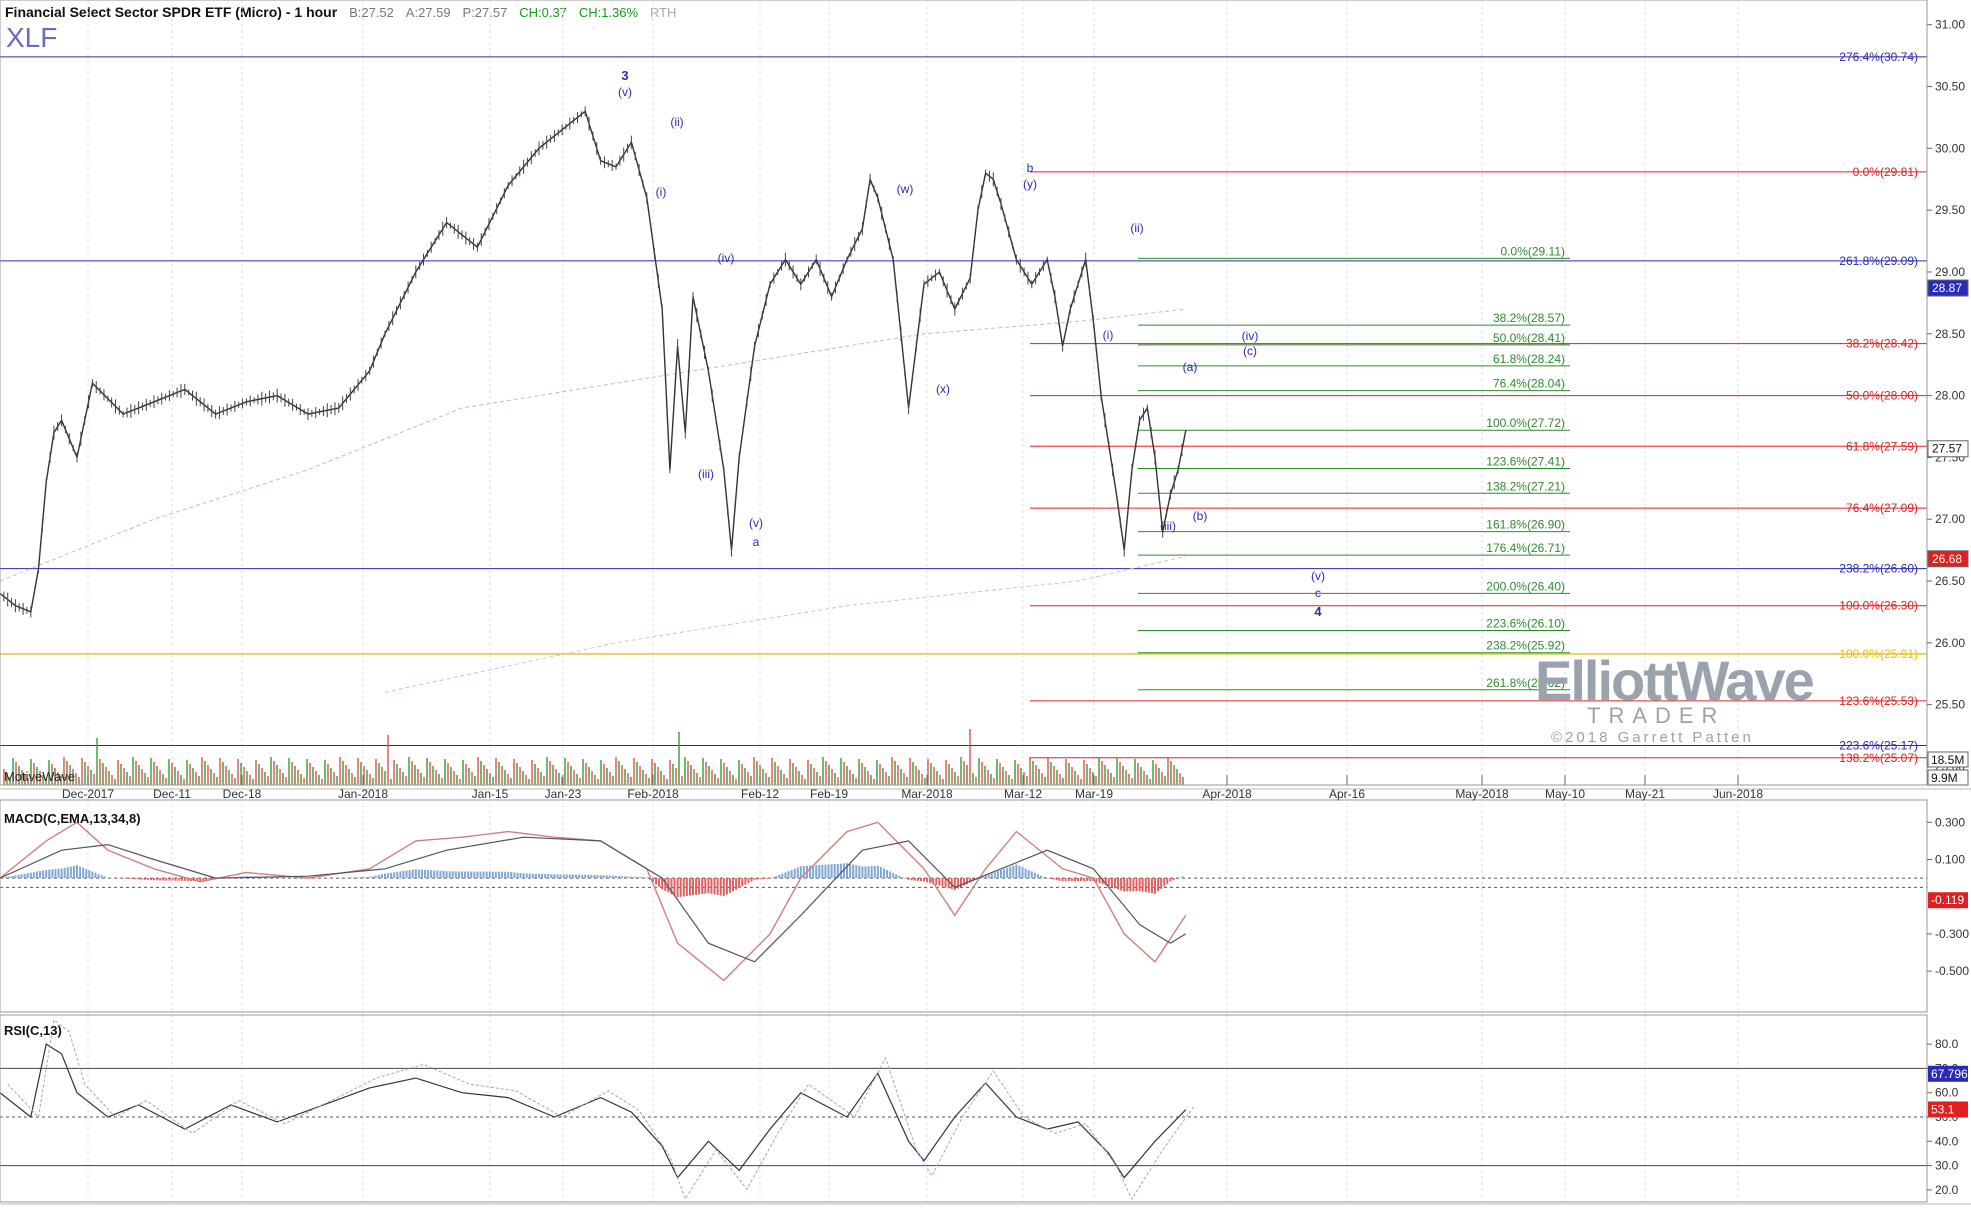 The width and height of the screenshot is (1971, 1216). What do you see at coordinates (943, 389) in the screenshot?
I see `wave-label: (x)` at bounding box center [943, 389].